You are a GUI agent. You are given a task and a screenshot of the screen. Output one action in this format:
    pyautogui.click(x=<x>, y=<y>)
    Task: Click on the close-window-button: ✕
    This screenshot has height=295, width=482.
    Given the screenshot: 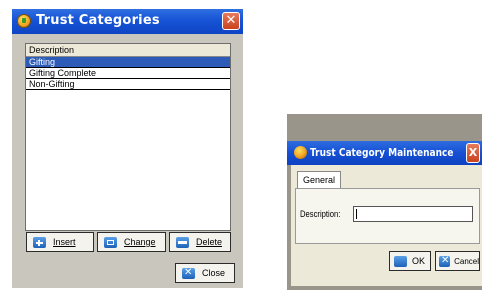 What is the action you would take?
    pyautogui.click(x=231, y=21)
    